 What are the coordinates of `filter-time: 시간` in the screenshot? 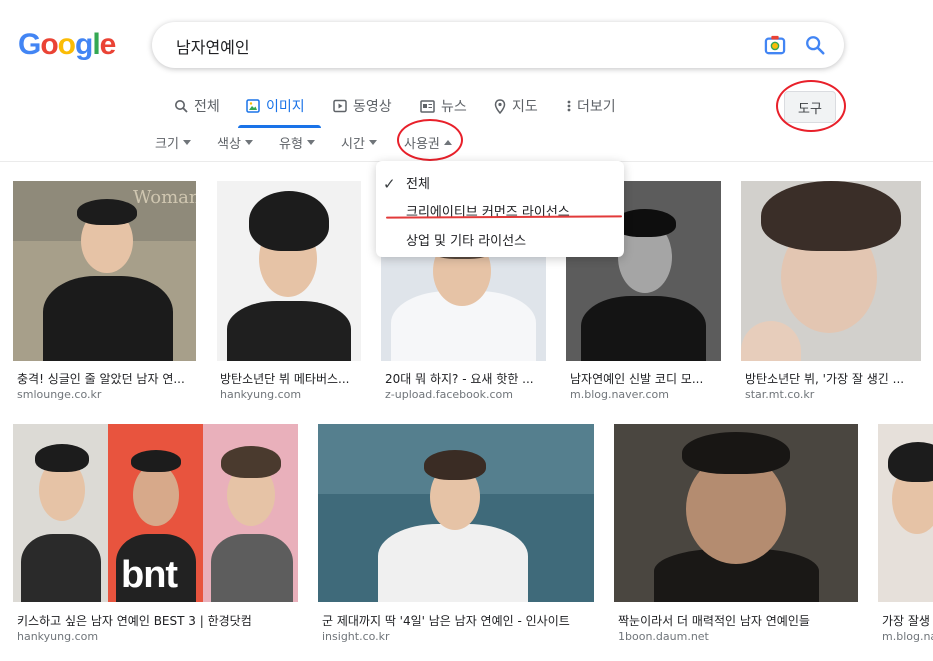 It's located at (359, 142).